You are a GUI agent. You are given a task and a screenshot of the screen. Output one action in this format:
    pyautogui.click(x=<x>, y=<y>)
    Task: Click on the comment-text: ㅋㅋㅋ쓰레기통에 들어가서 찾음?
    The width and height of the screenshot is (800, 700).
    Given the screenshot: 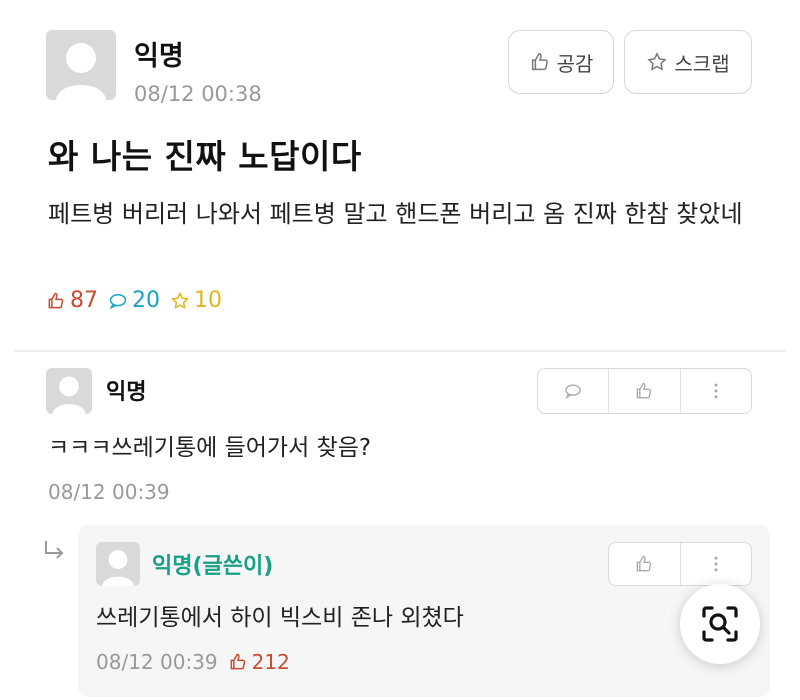 What is the action you would take?
    pyautogui.click(x=210, y=448)
    